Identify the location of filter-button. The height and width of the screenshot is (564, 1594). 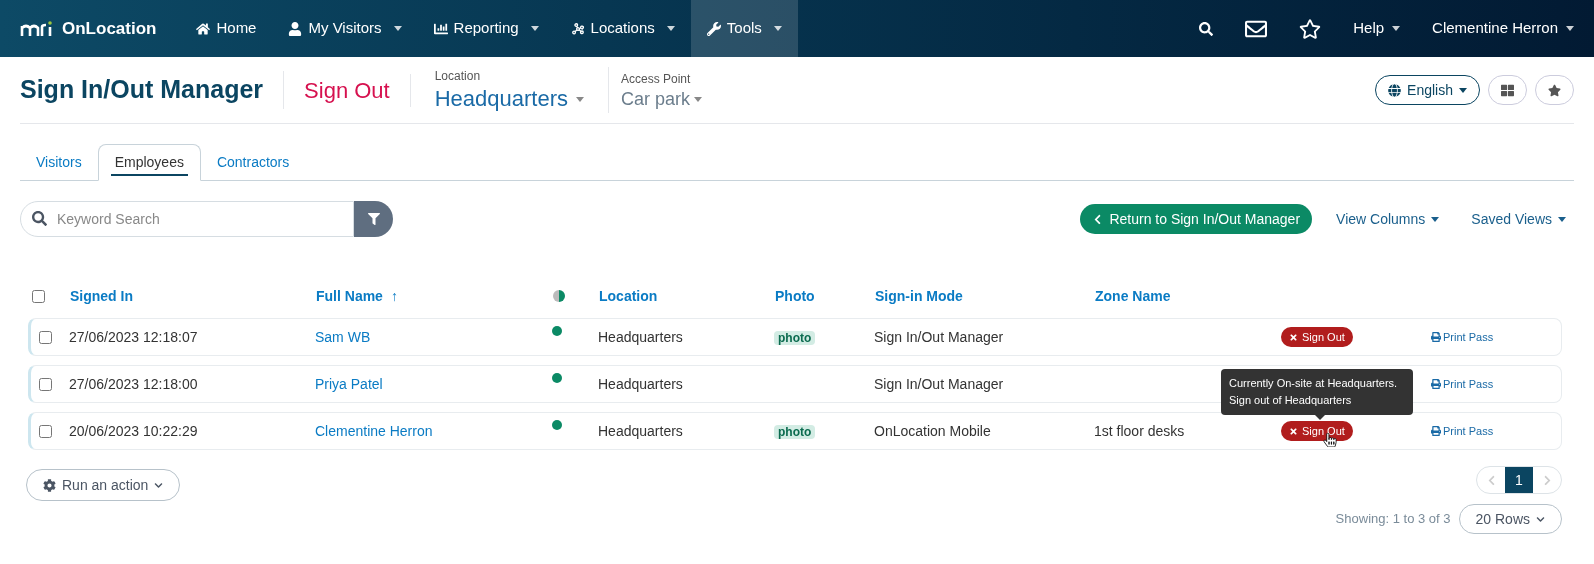
(373, 219).